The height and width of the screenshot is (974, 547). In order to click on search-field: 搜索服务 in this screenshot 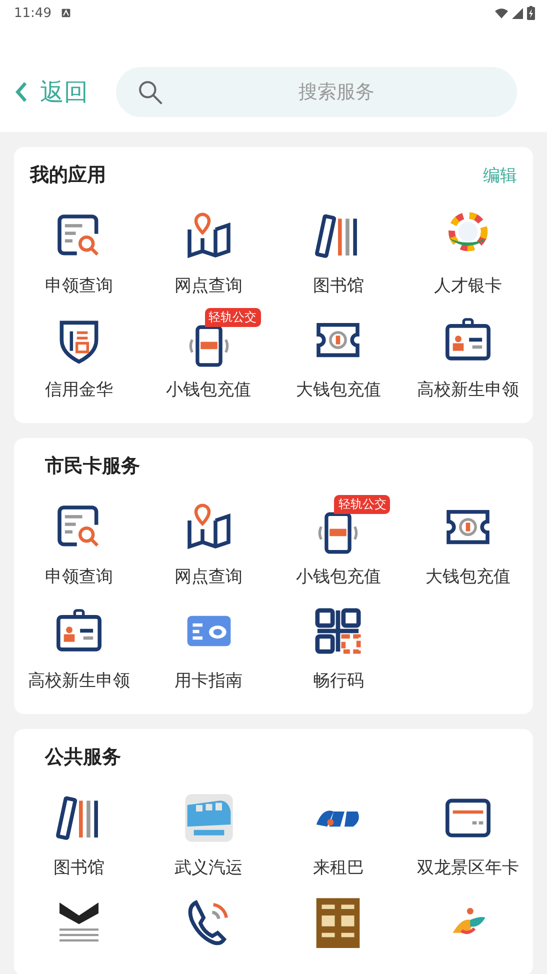, I will do `click(316, 92)`.